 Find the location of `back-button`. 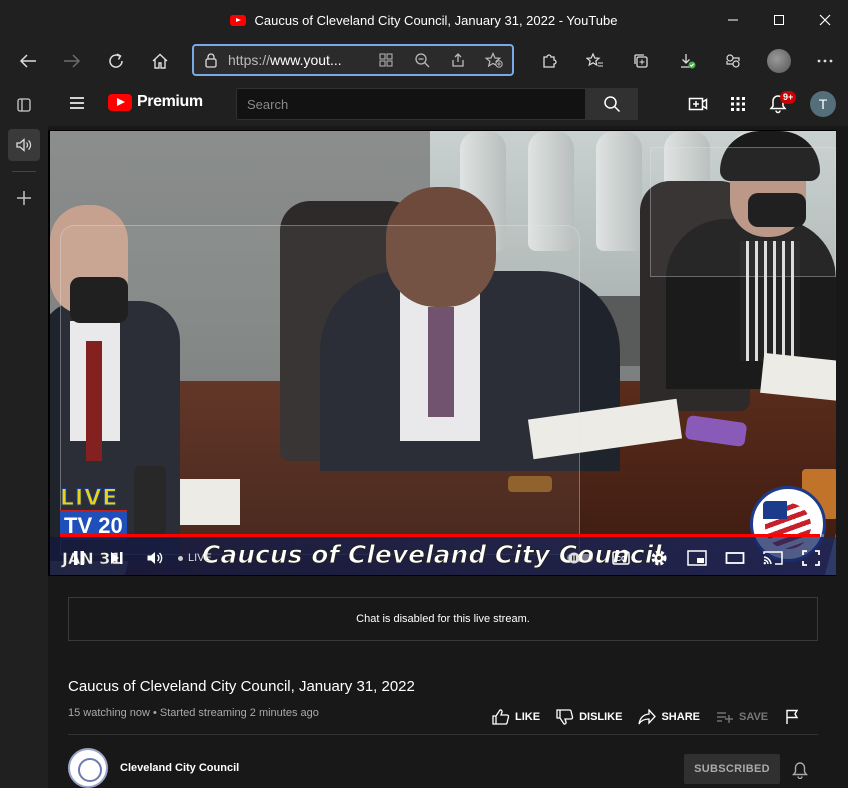

back-button is located at coordinates (28, 61).